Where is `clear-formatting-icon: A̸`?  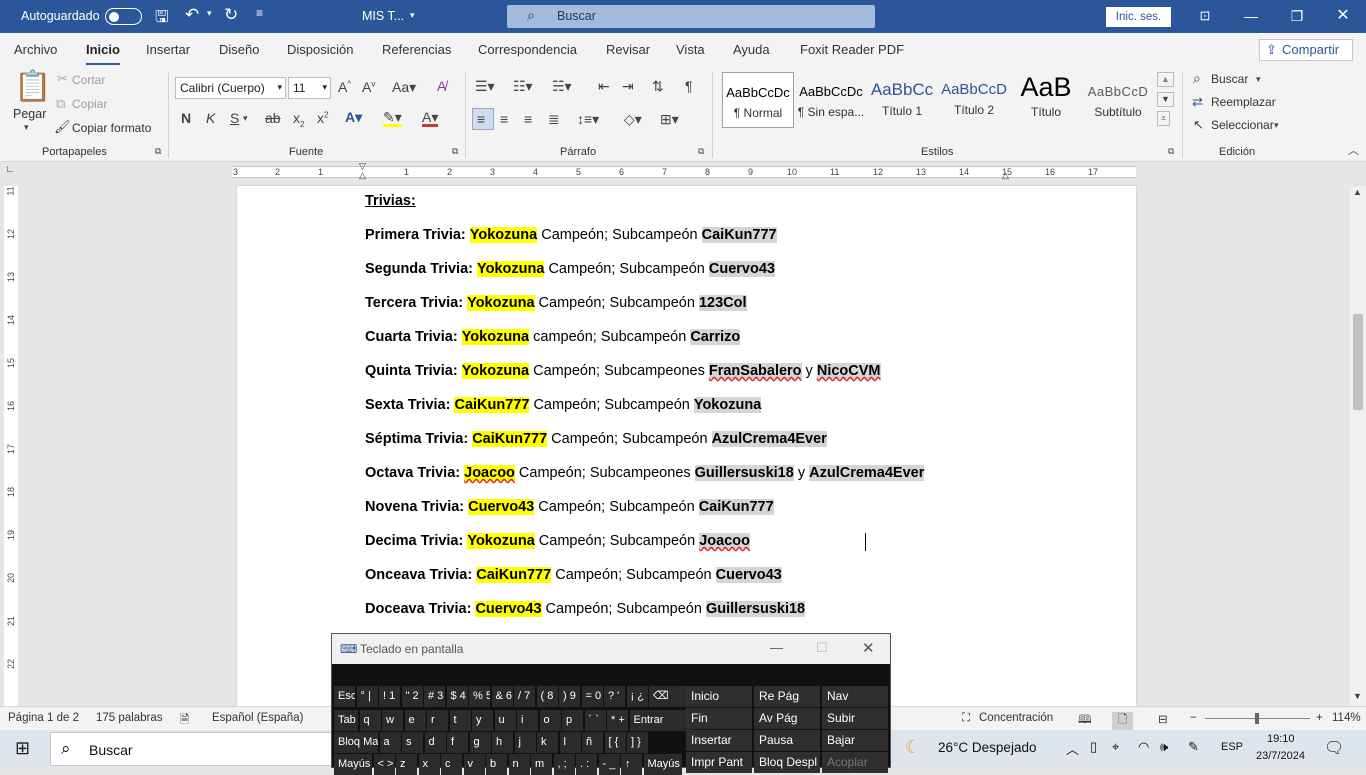
clear-formatting-icon: A̸ is located at coordinates (441, 86).